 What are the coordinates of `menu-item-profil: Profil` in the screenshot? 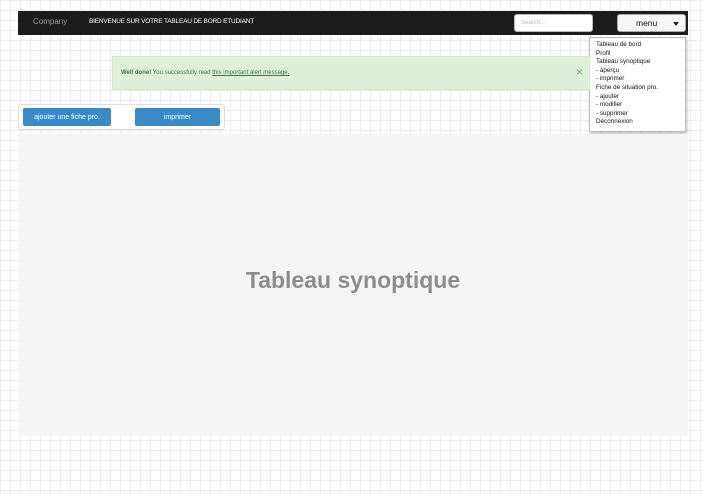 It's located at (640, 54).